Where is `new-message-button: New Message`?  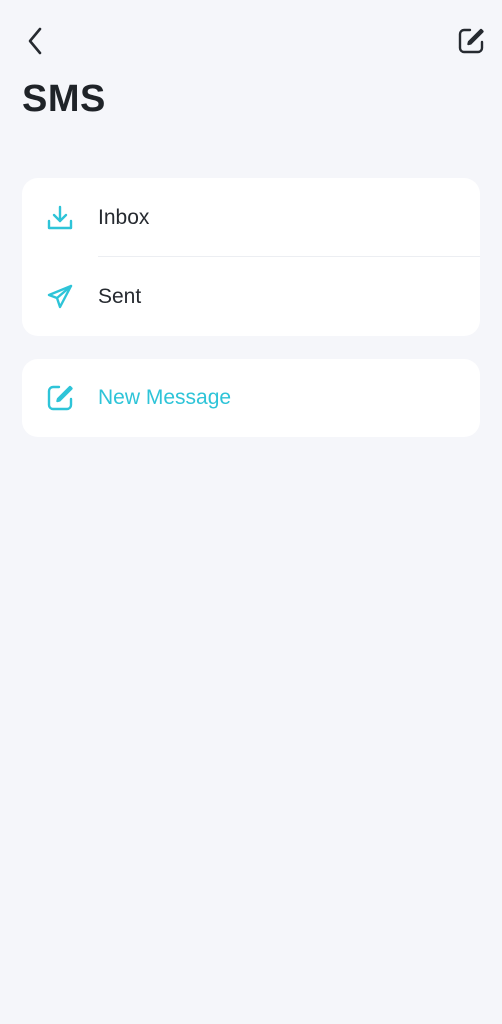
new-message-button: New Message is located at coordinates (251, 398).